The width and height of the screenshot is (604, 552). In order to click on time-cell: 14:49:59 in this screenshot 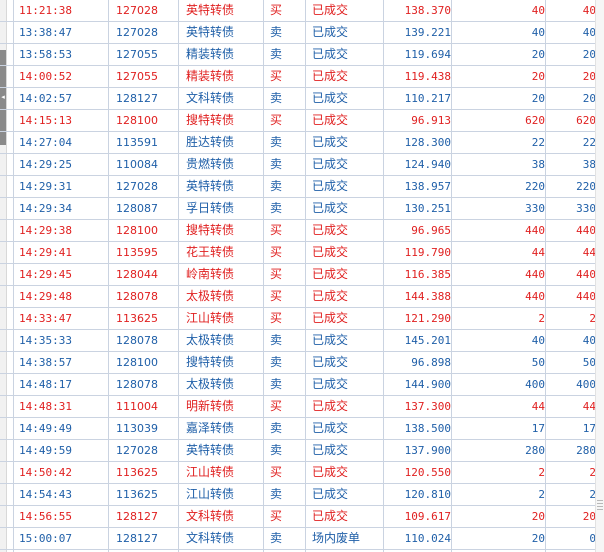, I will do `click(45, 450)`.